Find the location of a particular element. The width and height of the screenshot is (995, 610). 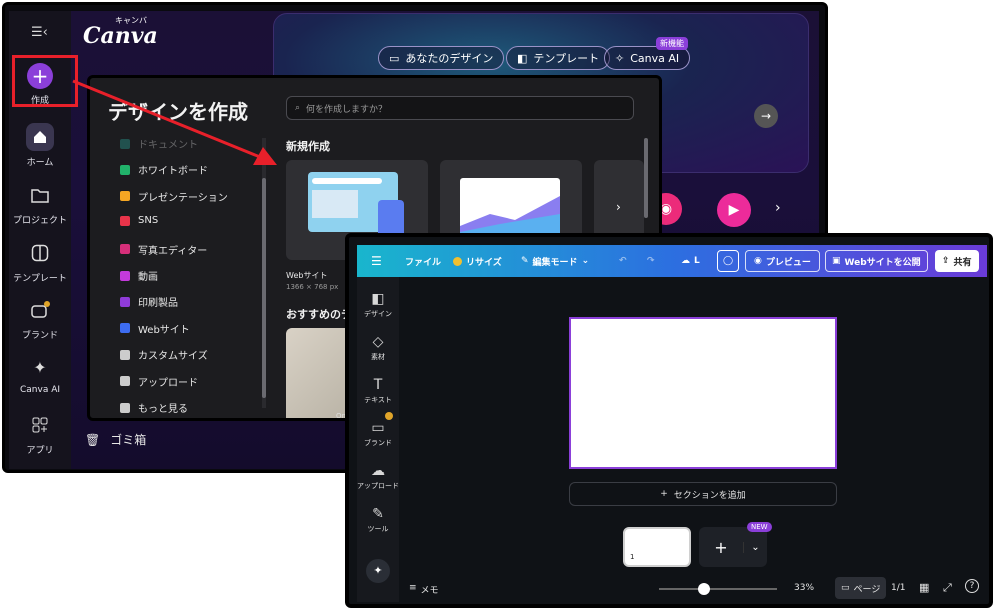

side-tools: ✎ ツール is located at coordinates (378, 520).